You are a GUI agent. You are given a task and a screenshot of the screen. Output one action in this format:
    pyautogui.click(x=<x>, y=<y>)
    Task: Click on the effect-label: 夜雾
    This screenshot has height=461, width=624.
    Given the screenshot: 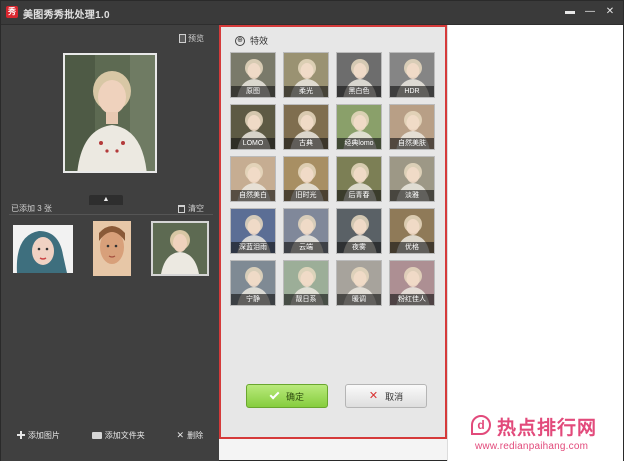 What is the action you would take?
    pyautogui.click(x=359, y=247)
    